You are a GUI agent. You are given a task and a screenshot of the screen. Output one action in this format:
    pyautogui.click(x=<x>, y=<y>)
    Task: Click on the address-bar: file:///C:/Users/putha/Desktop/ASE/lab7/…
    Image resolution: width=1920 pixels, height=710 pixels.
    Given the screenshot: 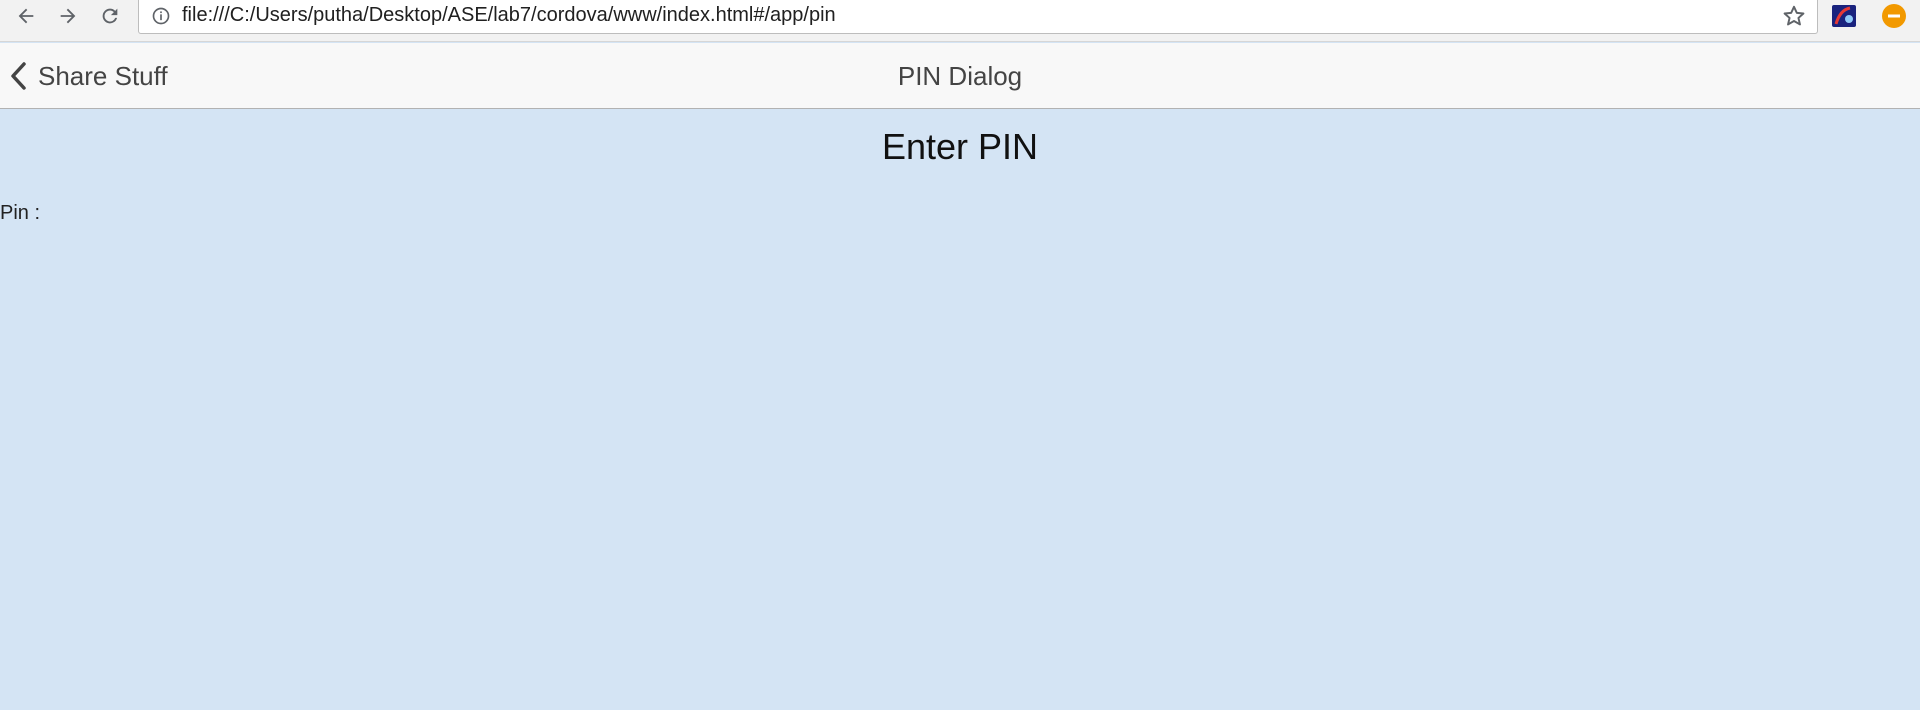 What is the action you would take?
    pyautogui.click(x=978, y=17)
    